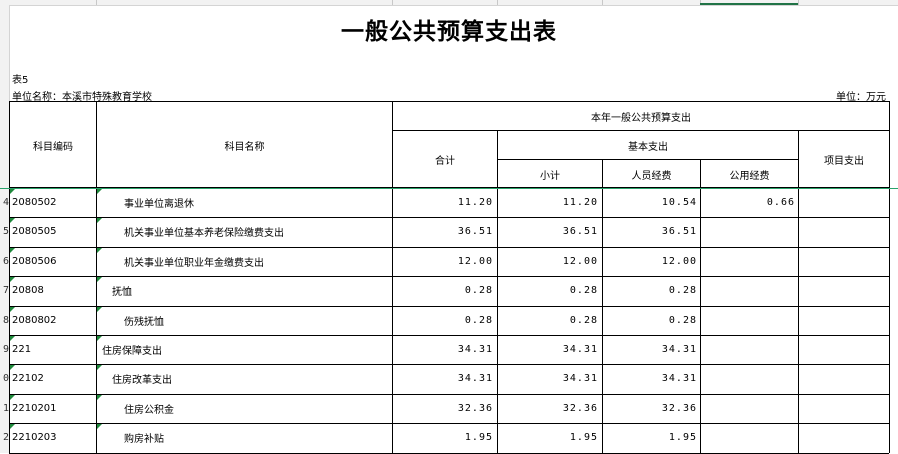 This screenshot has width=898, height=454. Describe the element at coordinates (548, 231) in the screenshot. I see `cell-subtotal: 36.51` at that location.